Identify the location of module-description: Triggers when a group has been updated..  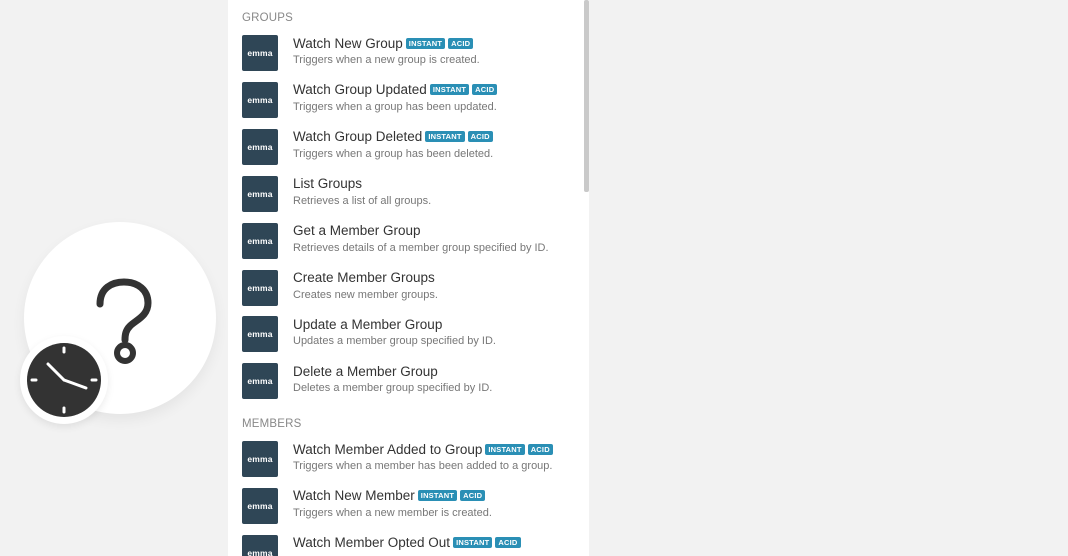
(395, 106).